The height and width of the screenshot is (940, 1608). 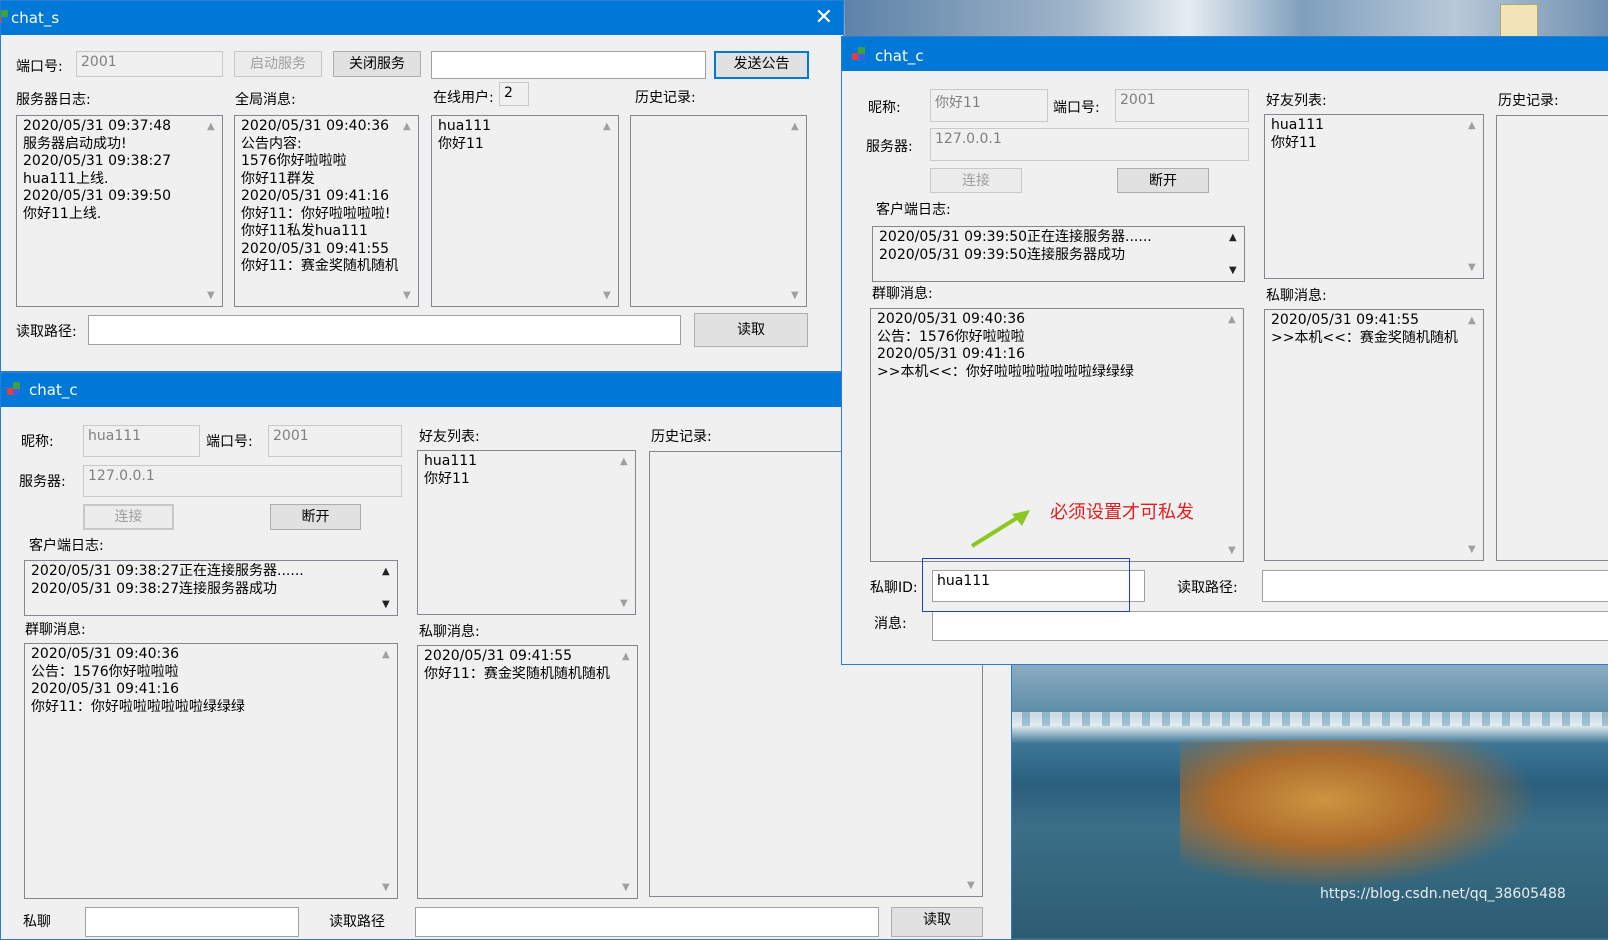 What do you see at coordinates (377, 64) in the screenshot?
I see `stop-service-button: 关闭服务` at bounding box center [377, 64].